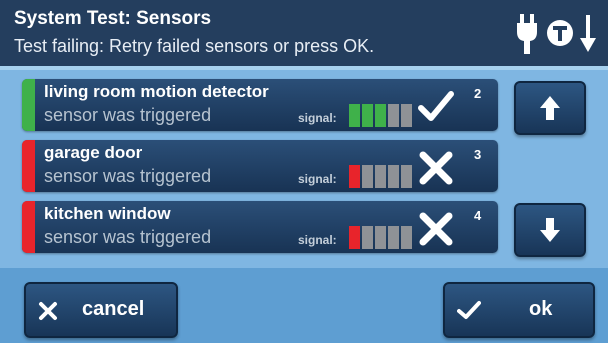  I want to click on sensor-number: 4, so click(478, 215).